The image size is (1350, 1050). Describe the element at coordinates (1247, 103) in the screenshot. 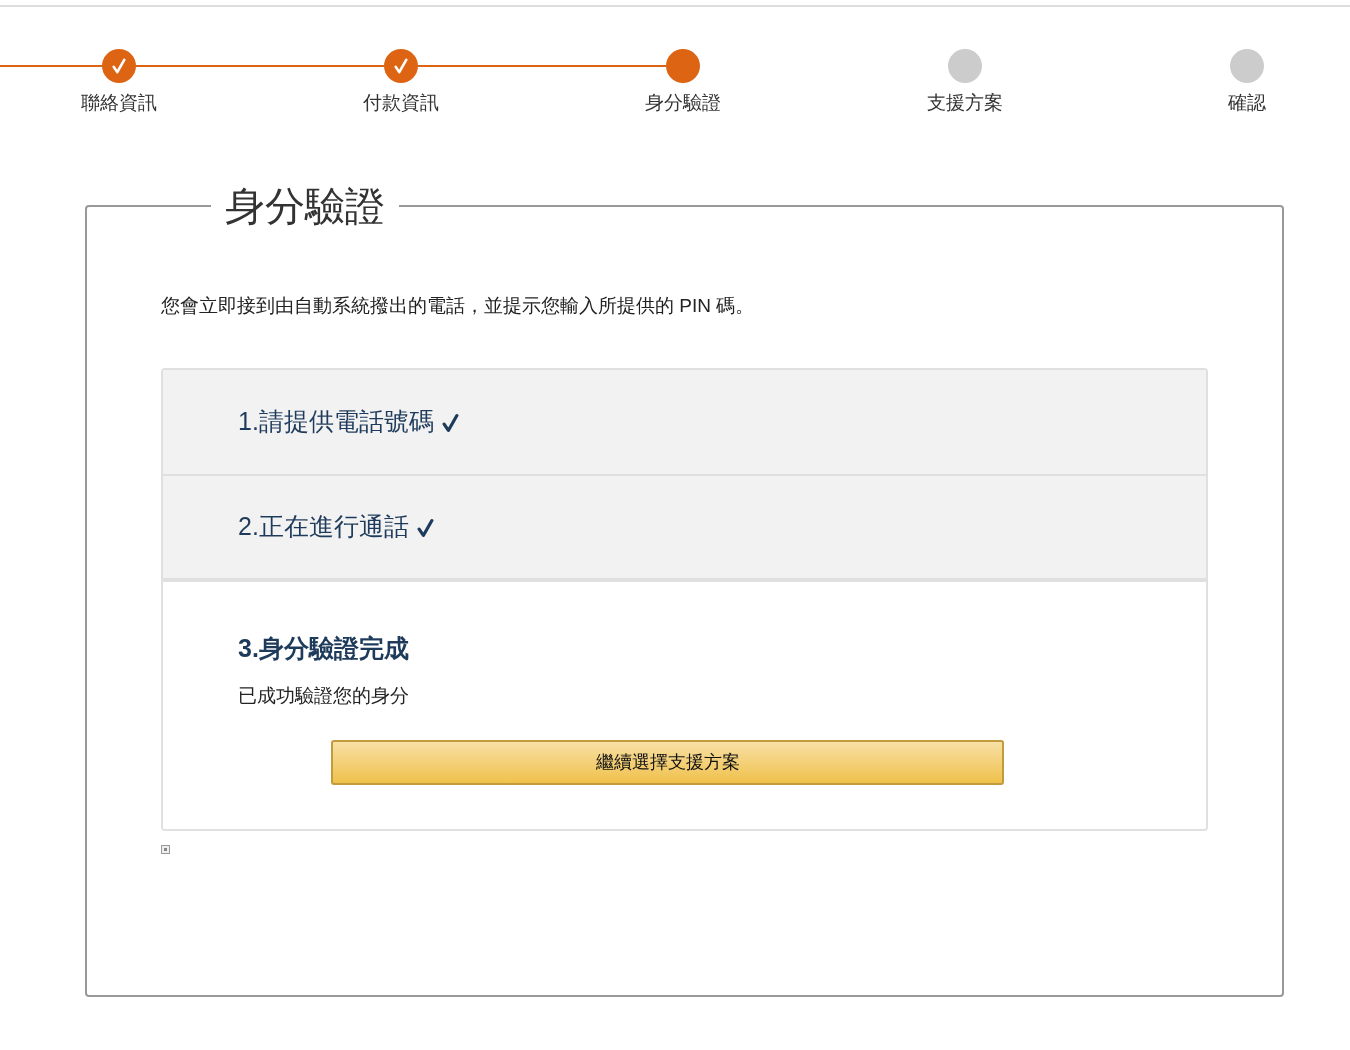

I see `step-label: 確認` at that location.